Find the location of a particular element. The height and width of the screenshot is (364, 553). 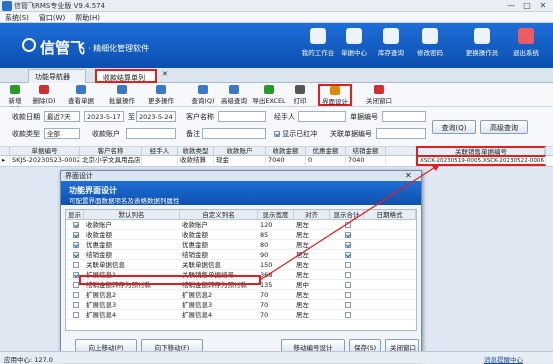

maximize-button: □ is located at coordinates (527, 5).